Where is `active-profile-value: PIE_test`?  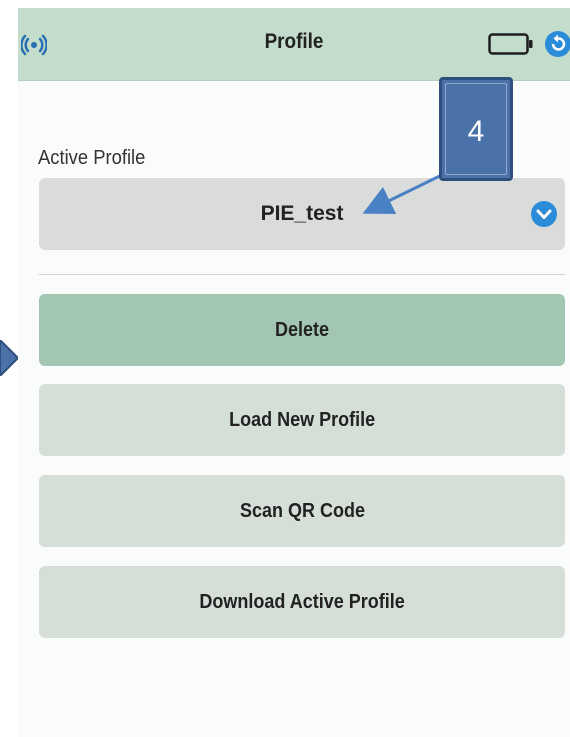
active-profile-value: PIE_test is located at coordinates (302, 213).